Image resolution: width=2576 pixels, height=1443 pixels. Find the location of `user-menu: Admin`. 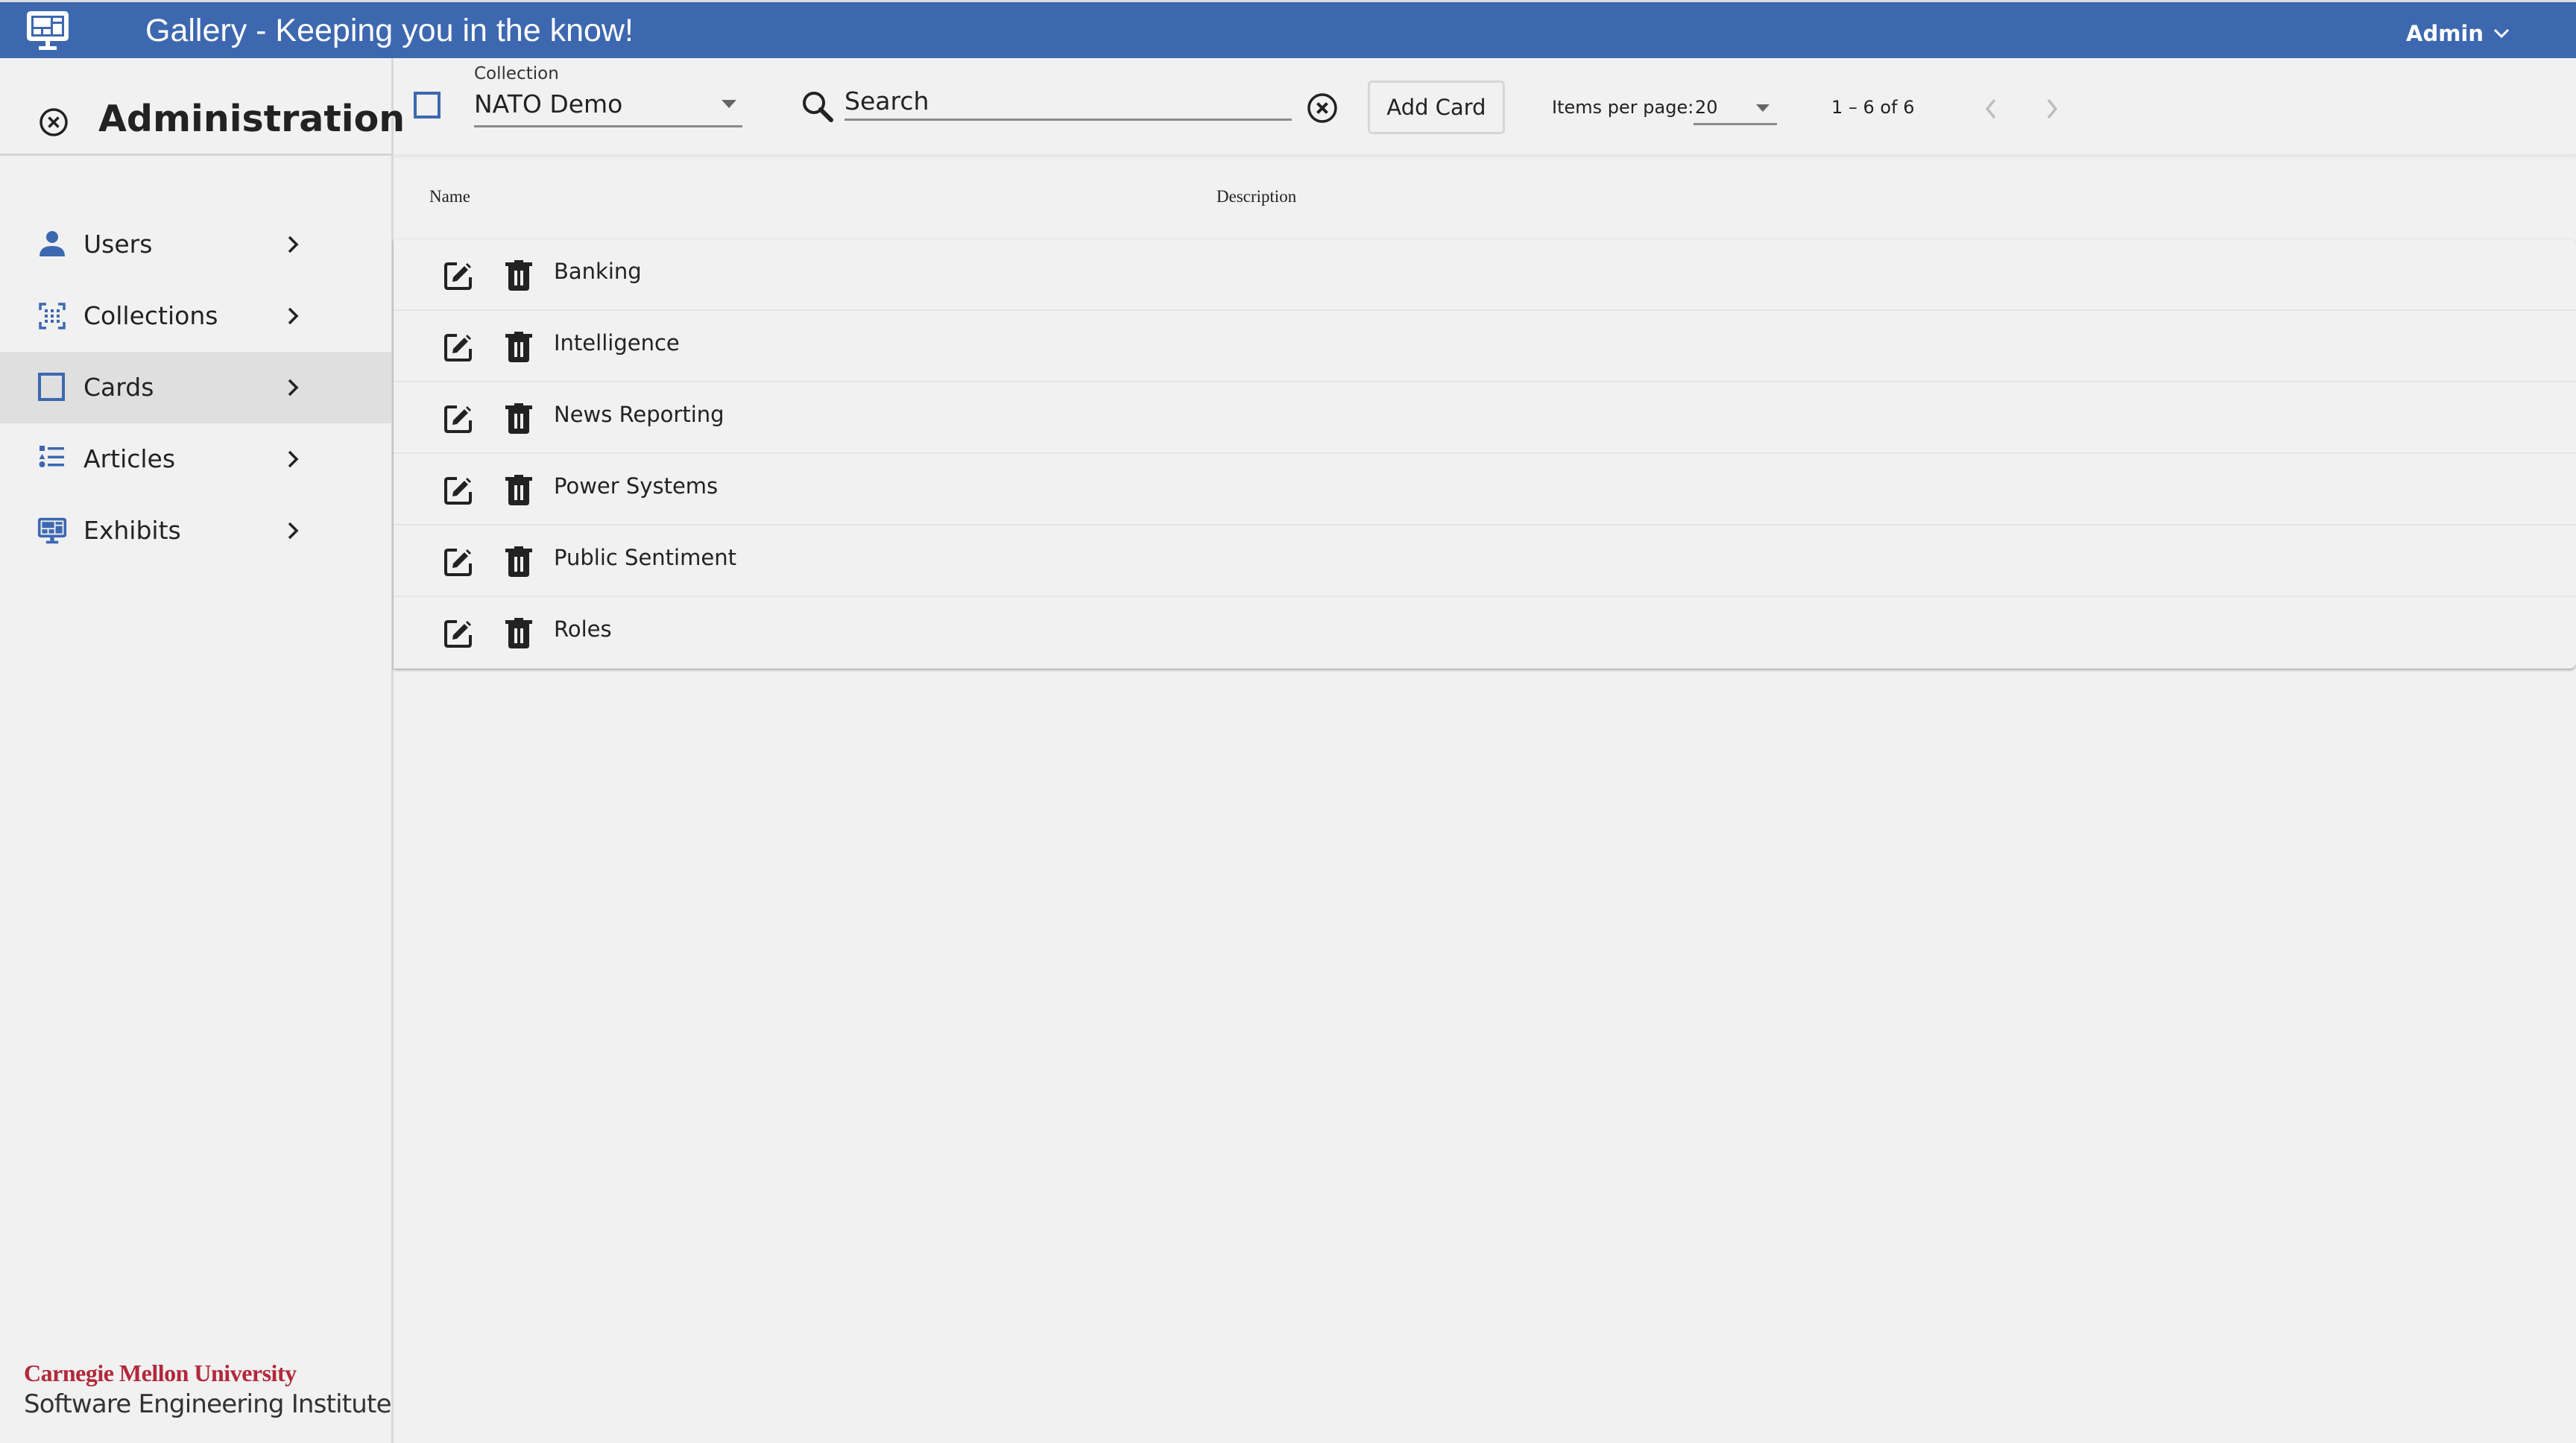

user-menu: Admin is located at coordinates (2458, 33).